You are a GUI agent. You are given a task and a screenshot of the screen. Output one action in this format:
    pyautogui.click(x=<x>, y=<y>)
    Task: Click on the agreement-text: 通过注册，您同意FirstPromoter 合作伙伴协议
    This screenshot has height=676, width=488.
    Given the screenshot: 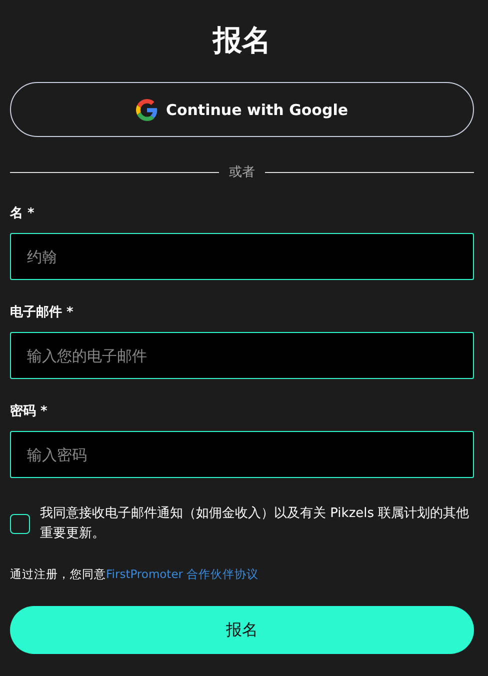 What is the action you would take?
    pyautogui.click(x=135, y=574)
    